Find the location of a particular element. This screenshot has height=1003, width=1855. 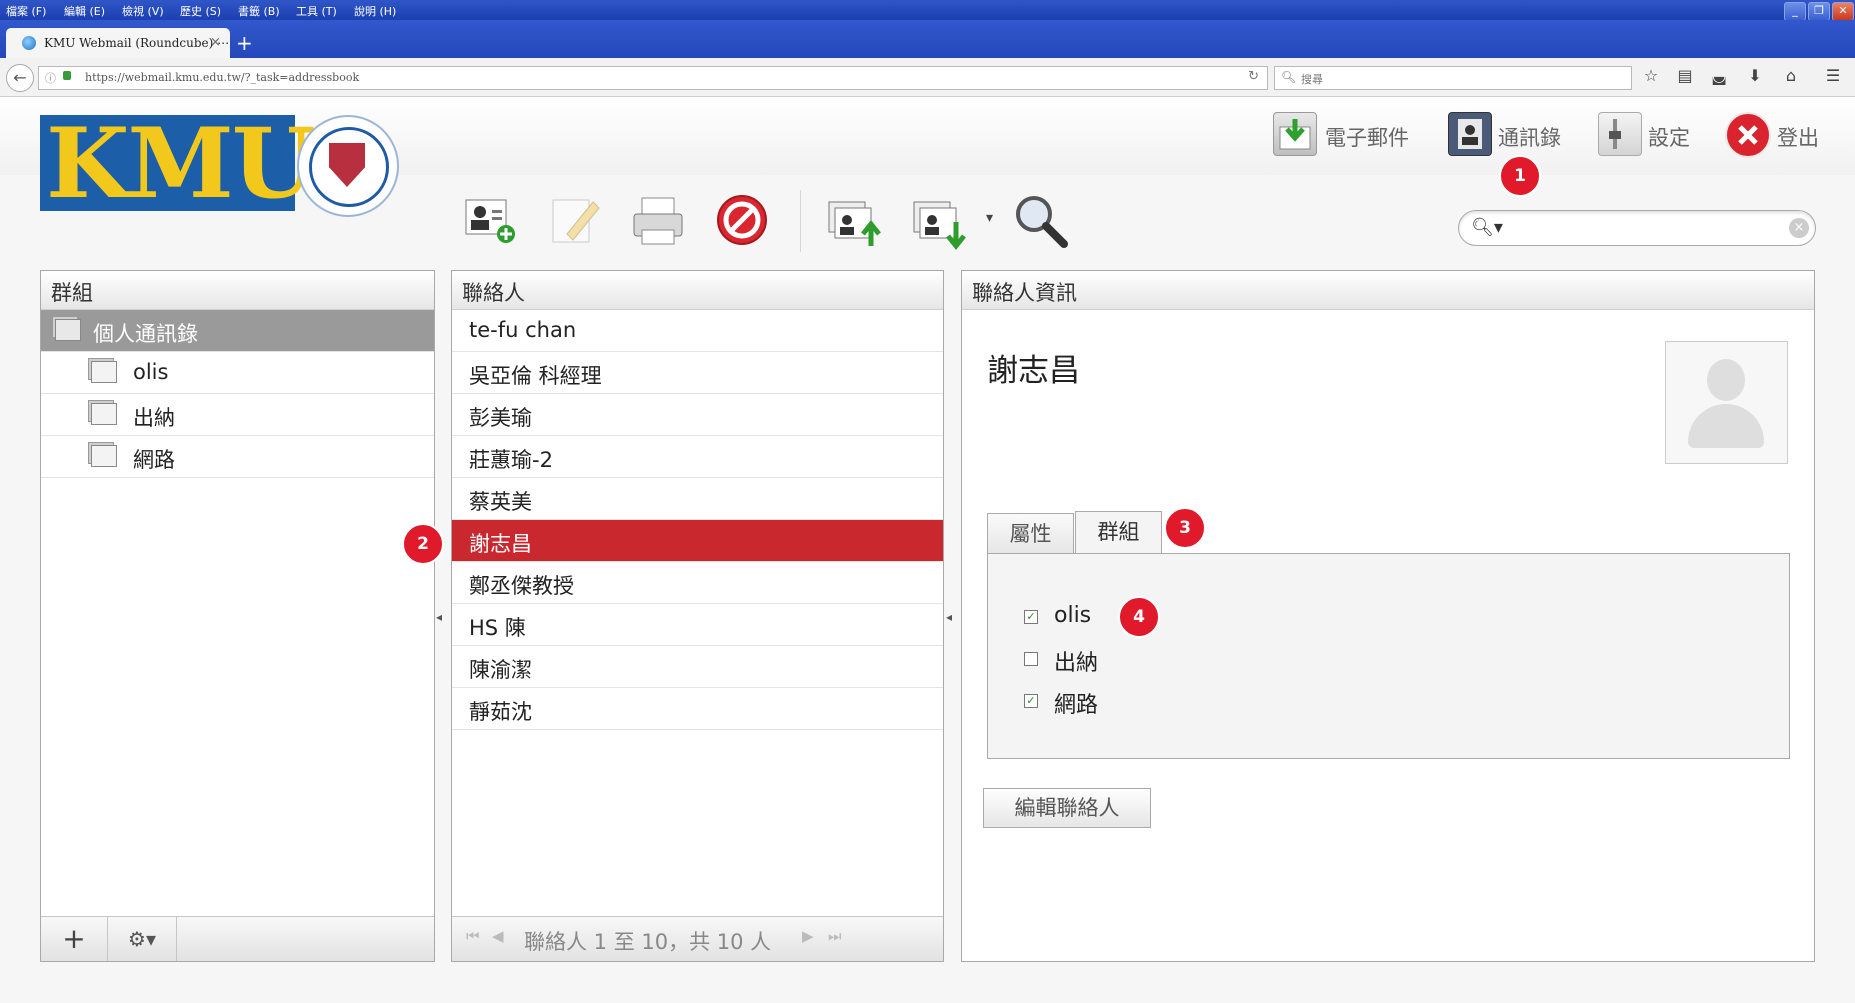

minimize-icon: _ is located at coordinates (1795, 11).